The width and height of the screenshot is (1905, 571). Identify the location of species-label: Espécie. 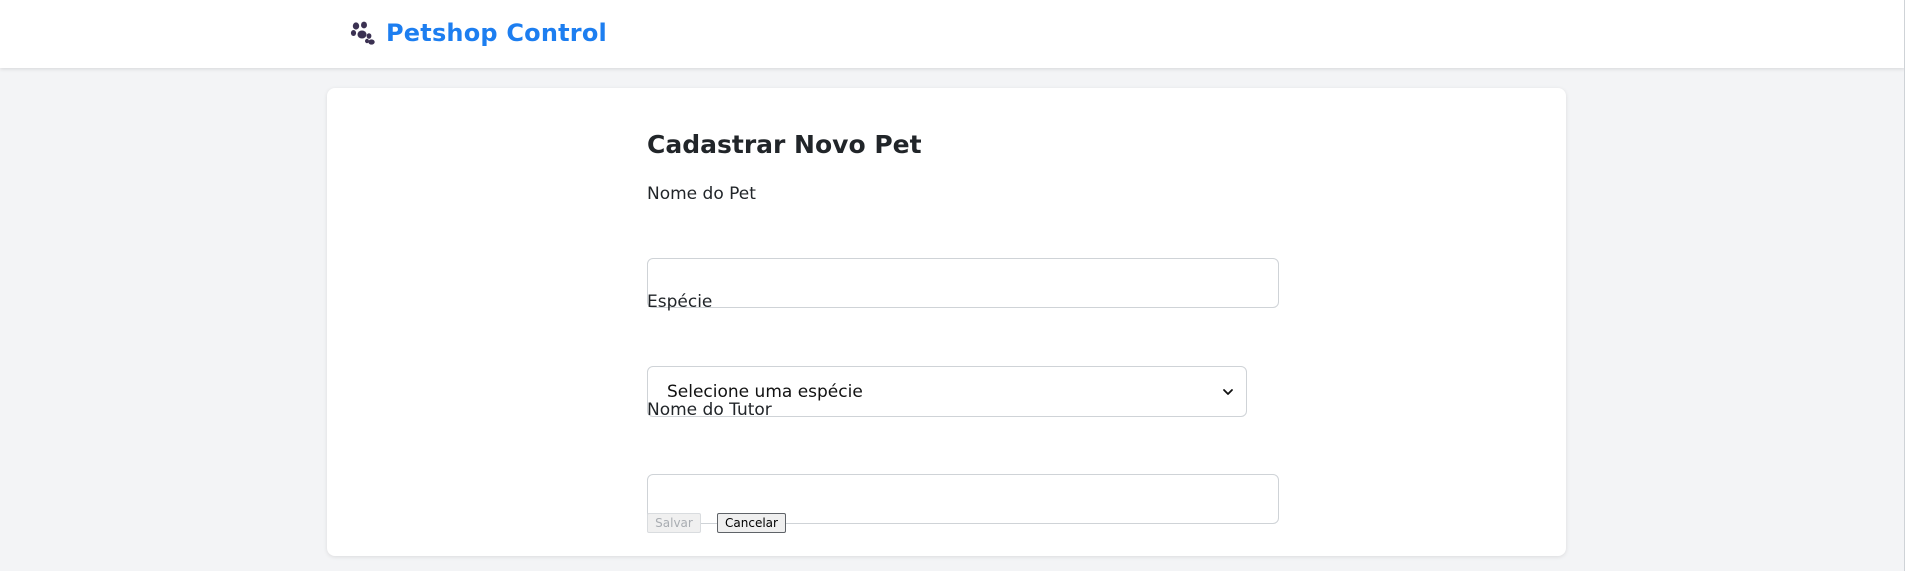
(680, 302).